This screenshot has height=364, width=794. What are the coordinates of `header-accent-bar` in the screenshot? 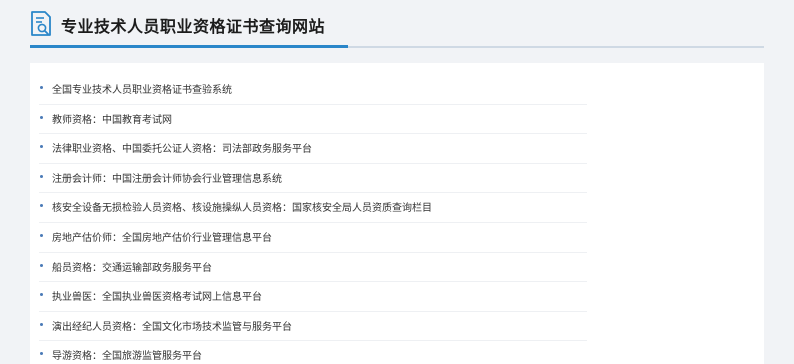 It's located at (189, 46).